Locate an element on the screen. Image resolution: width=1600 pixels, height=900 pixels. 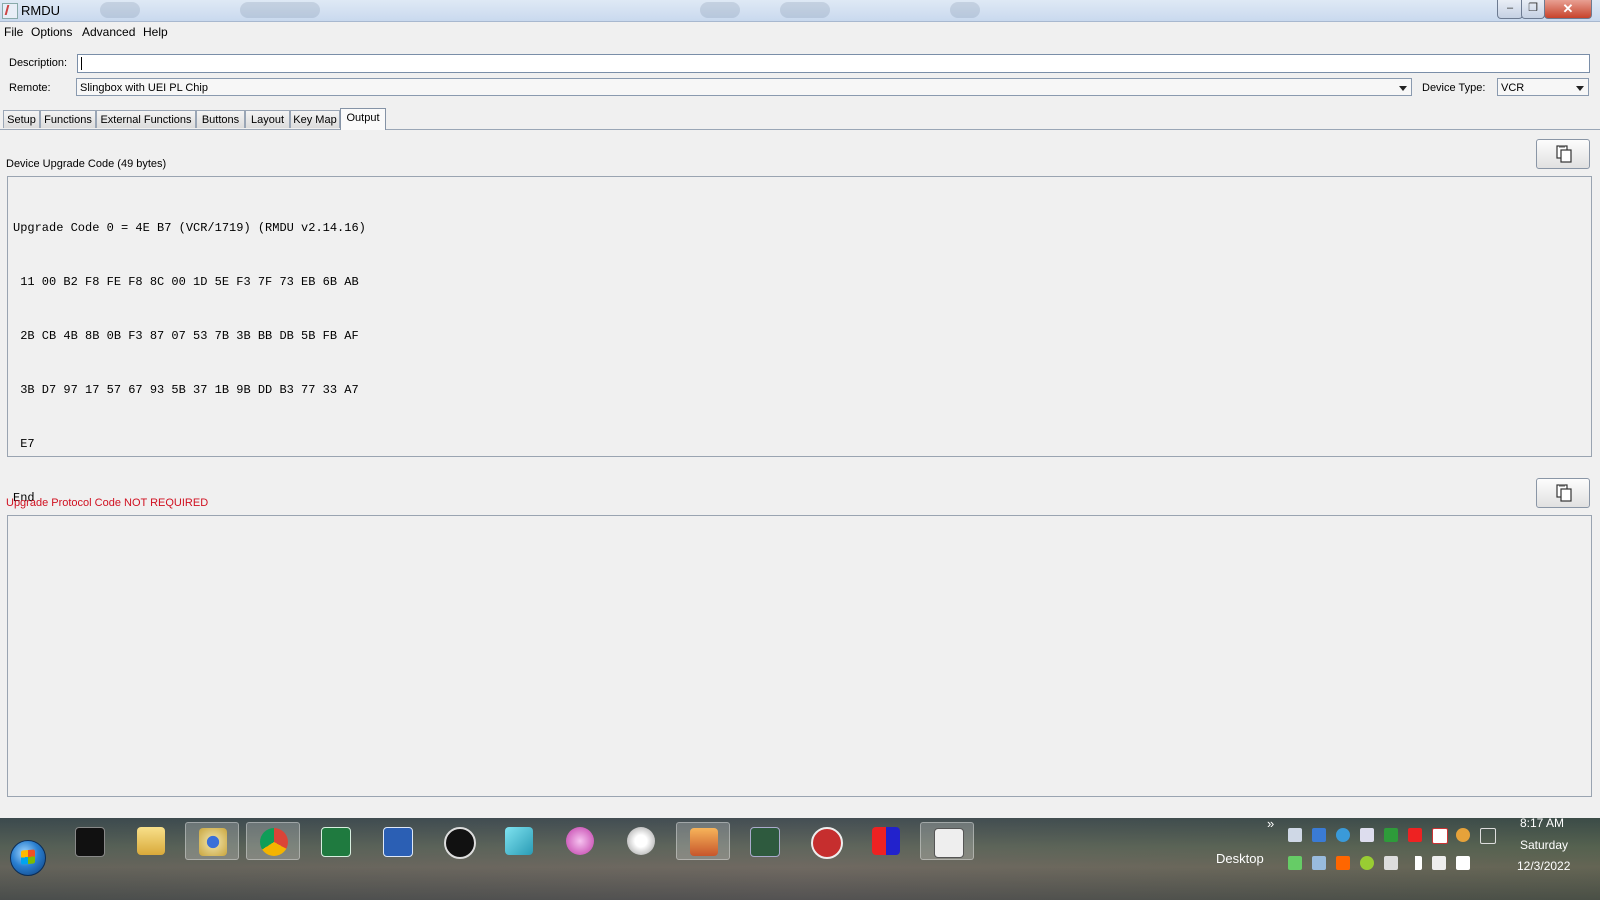
code-line: End is located at coordinates (24, 498).